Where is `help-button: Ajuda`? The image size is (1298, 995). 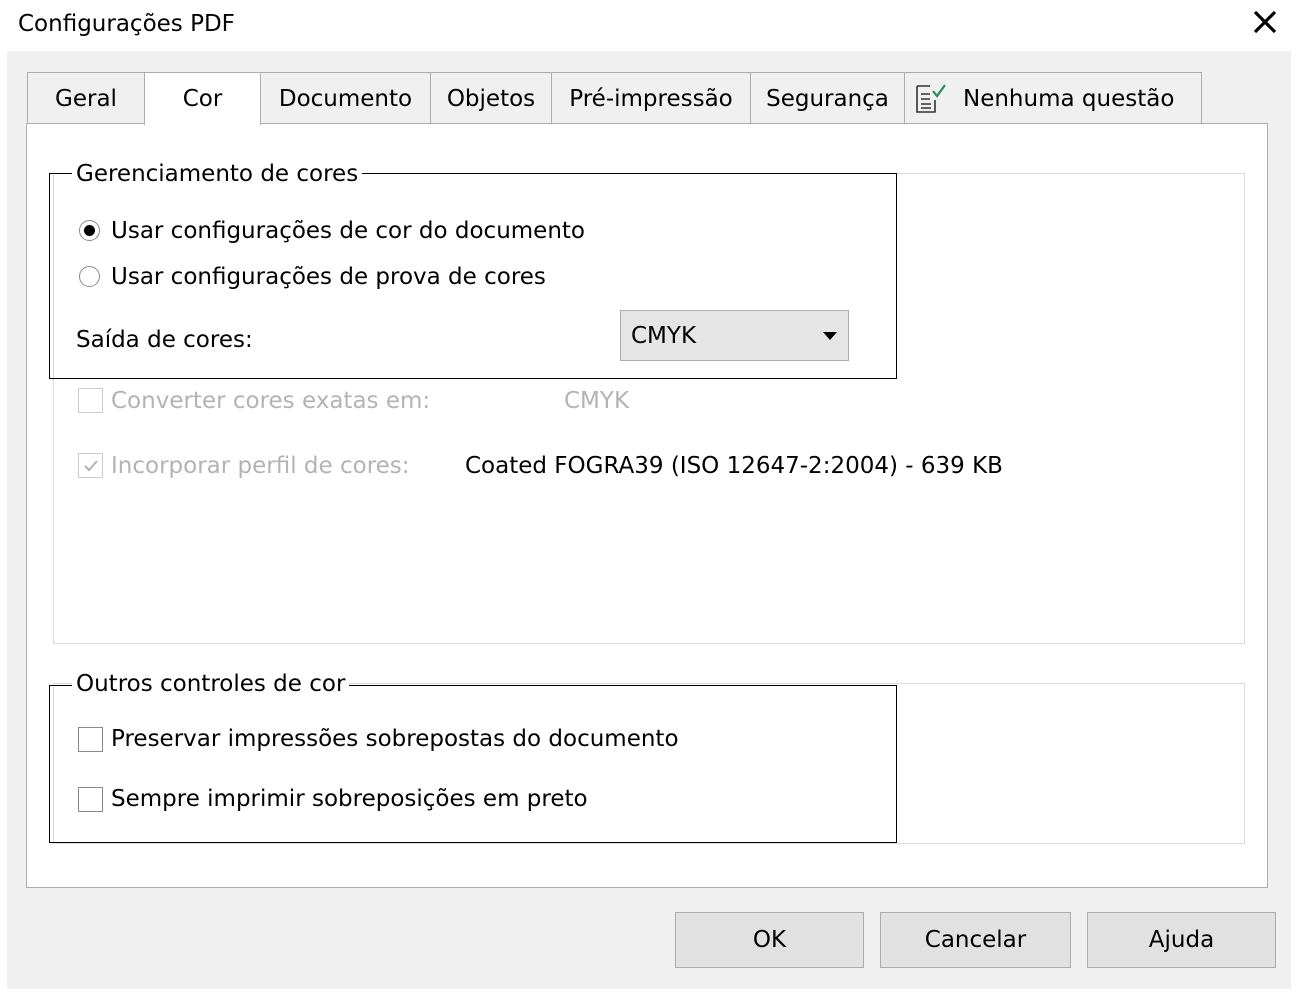 help-button: Ajuda is located at coordinates (1181, 940).